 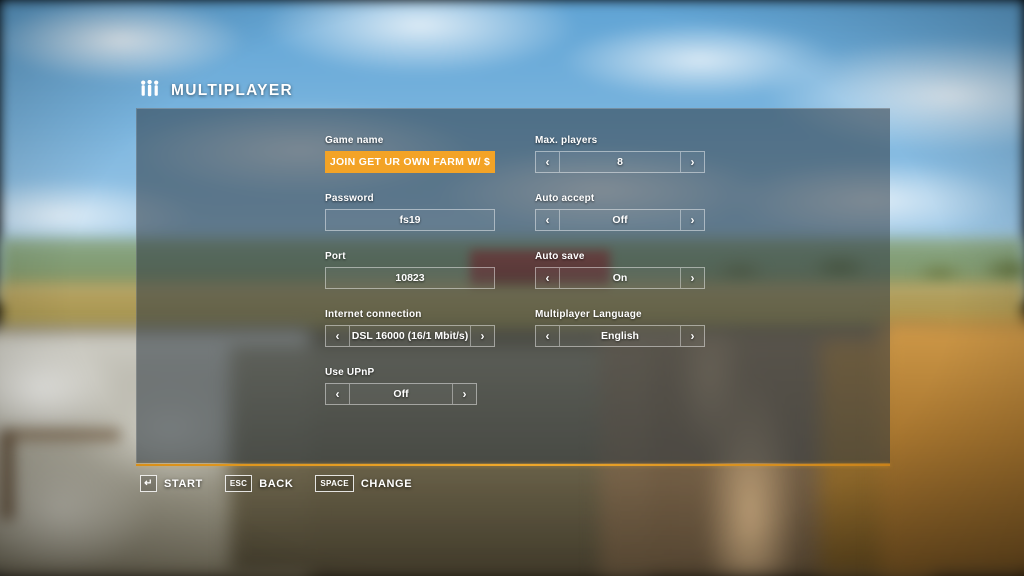 I want to click on field-auto-save: Auto save ‹ On ›, so click(x=620, y=270).